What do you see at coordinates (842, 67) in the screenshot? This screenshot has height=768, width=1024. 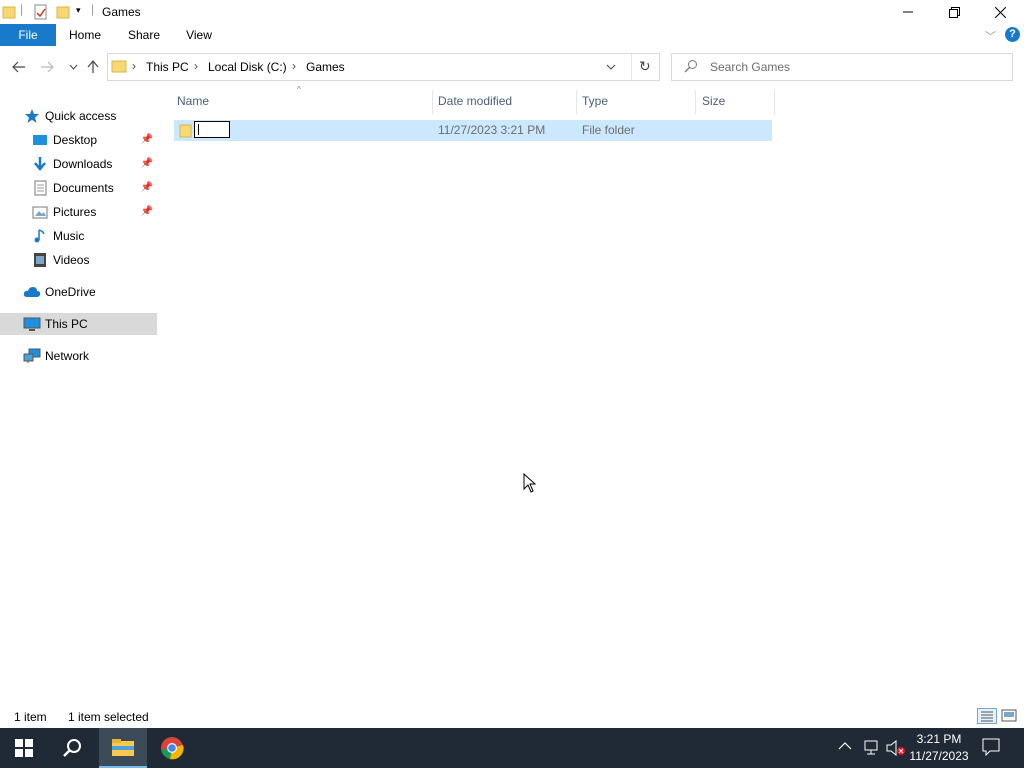 I see `search-box: Search Games` at bounding box center [842, 67].